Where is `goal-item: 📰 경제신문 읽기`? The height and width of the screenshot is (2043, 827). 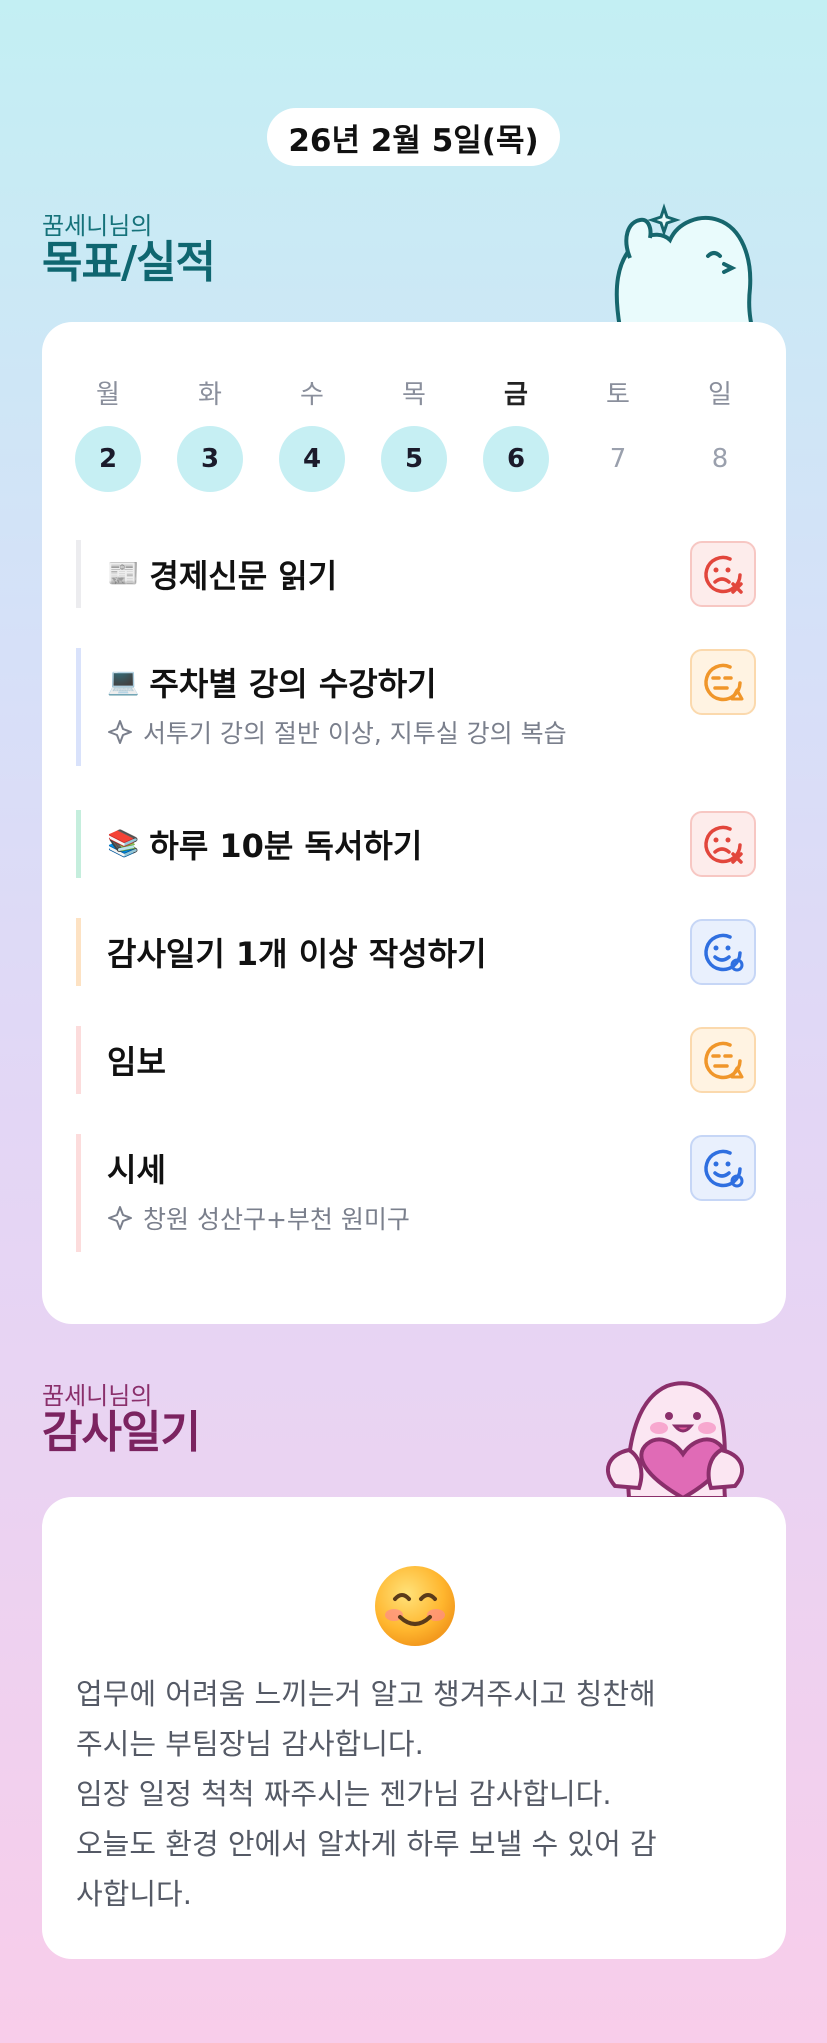
goal-item: 📰 경제신문 읽기 is located at coordinates (416, 574).